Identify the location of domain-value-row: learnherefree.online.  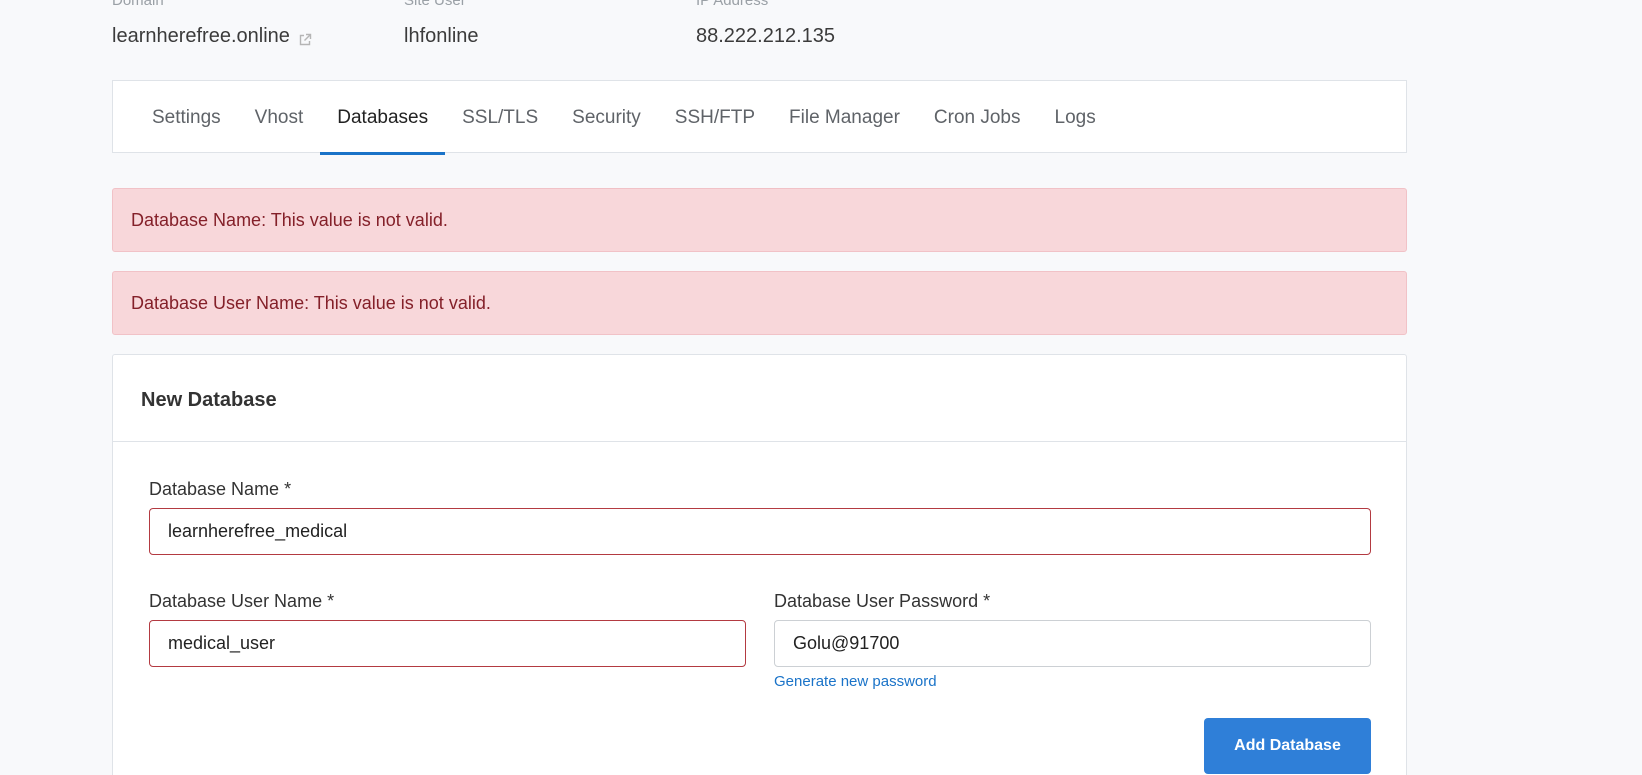
(258, 36).